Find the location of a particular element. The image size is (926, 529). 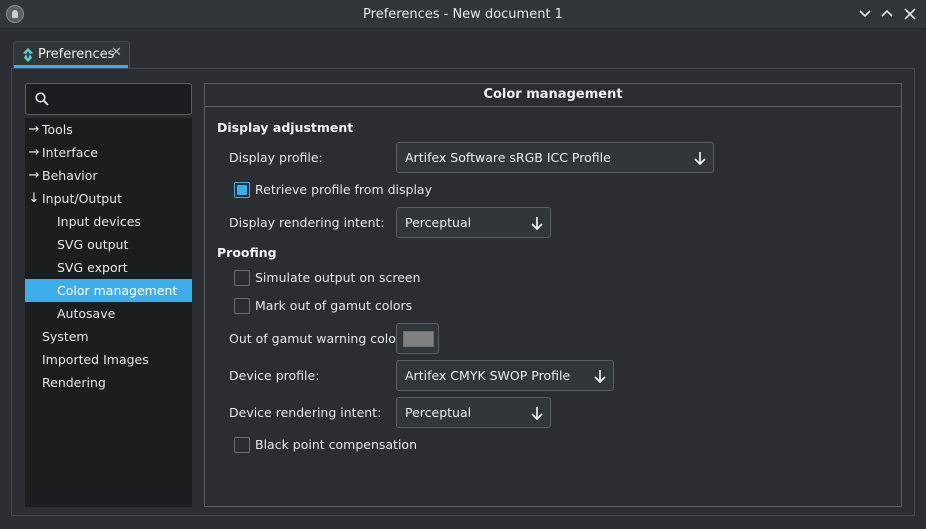

display-adjustment-heading: Display adjustment is located at coordinates (285, 127).